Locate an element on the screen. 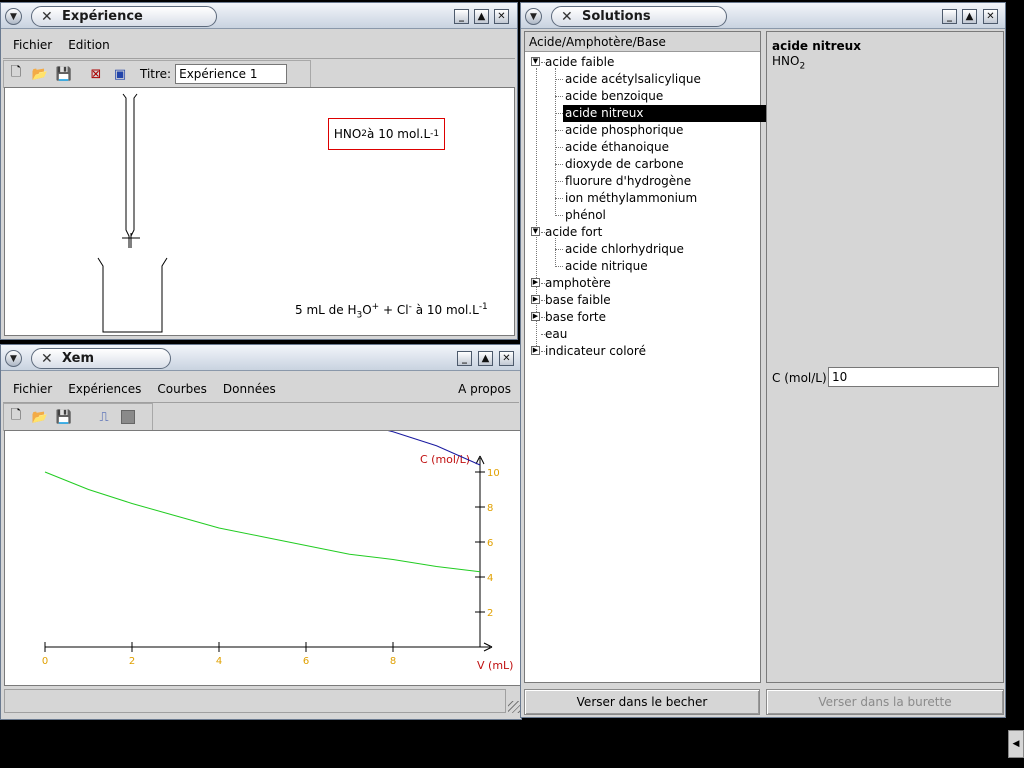 The height and width of the screenshot is (768, 1024). titre-input: Expérience 1 is located at coordinates (231, 74).